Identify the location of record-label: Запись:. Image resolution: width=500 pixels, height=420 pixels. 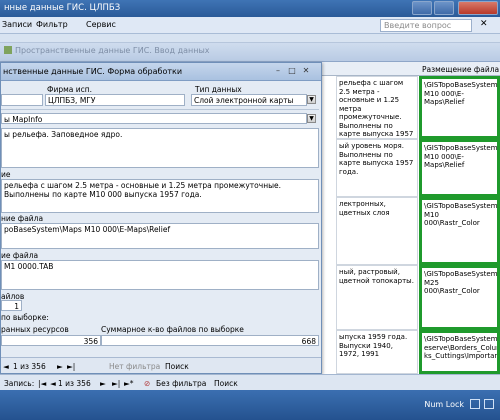
(19, 383).